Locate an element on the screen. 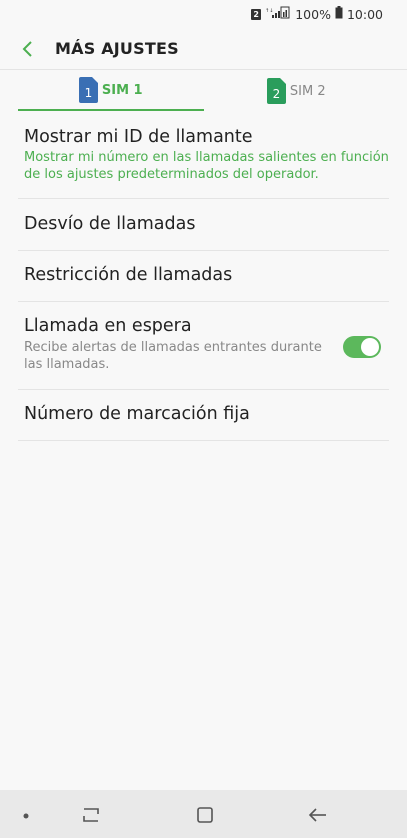 The height and width of the screenshot is (838, 407). navigation-bar is located at coordinates (203, 814).